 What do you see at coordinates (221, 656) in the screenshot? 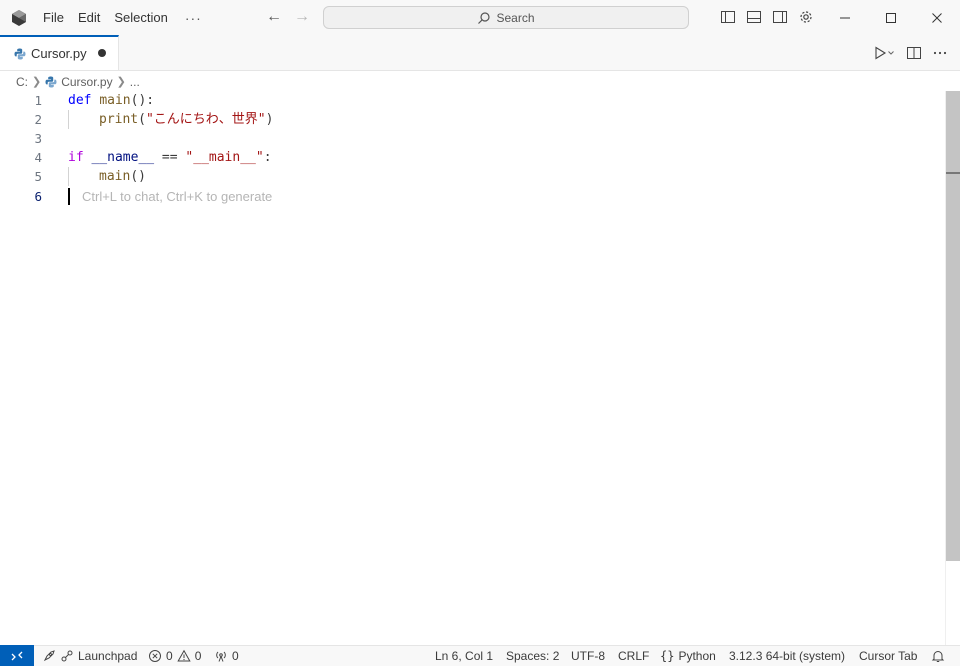
I see `broadcast-icon` at bounding box center [221, 656].